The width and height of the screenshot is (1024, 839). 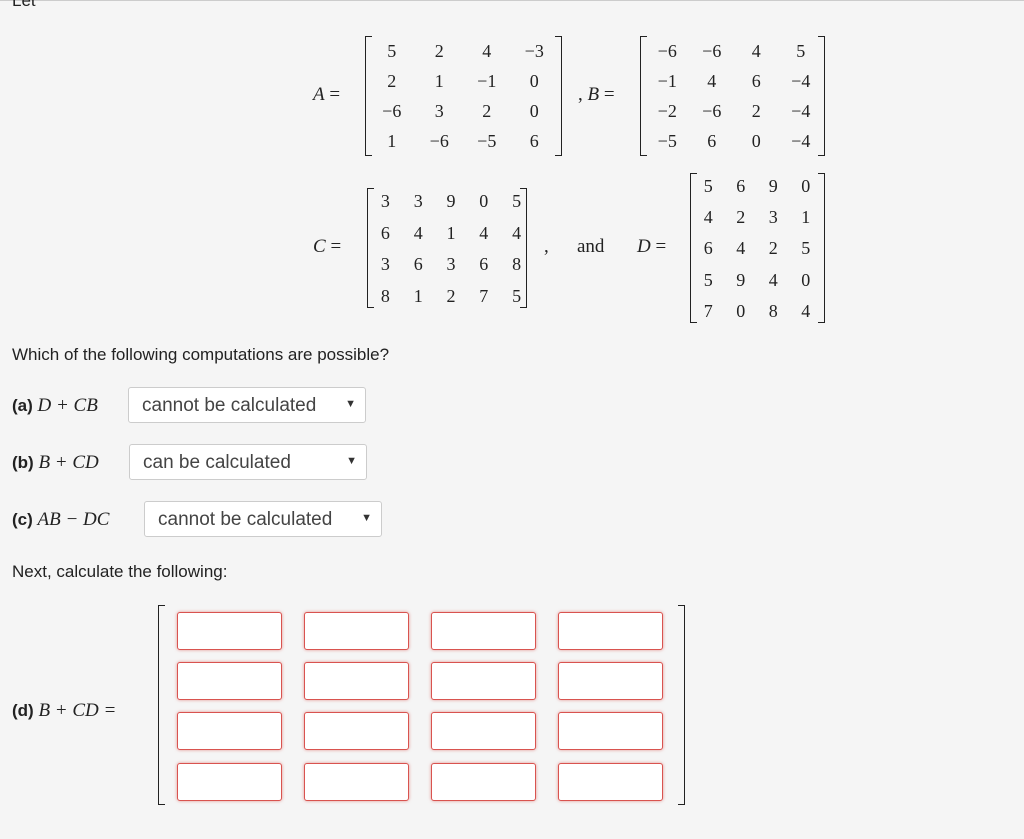 I want to click on answer-input-r2c4, so click(x=610, y=681).